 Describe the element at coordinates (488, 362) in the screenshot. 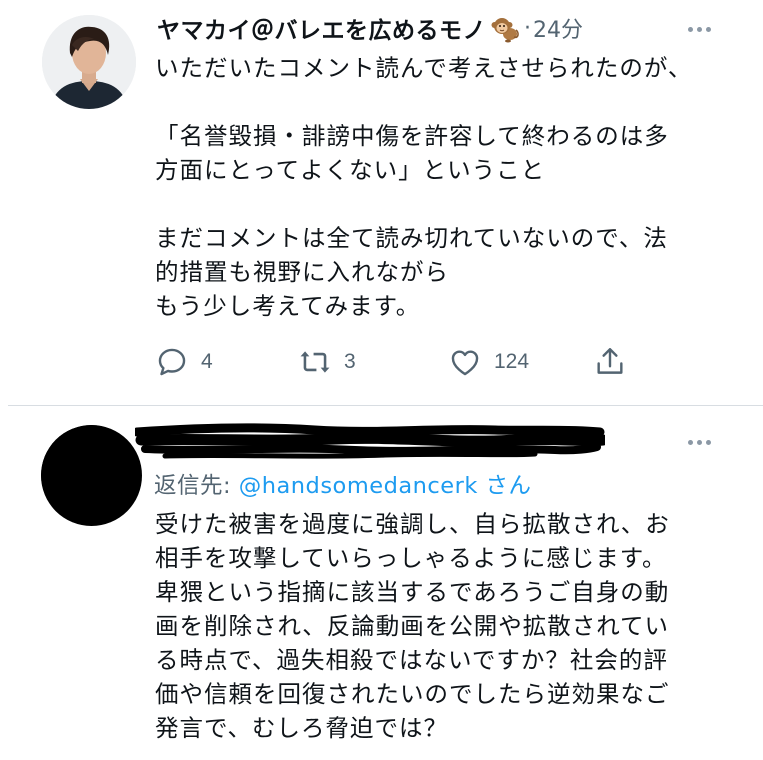

I see `like-button: 124` at that location.